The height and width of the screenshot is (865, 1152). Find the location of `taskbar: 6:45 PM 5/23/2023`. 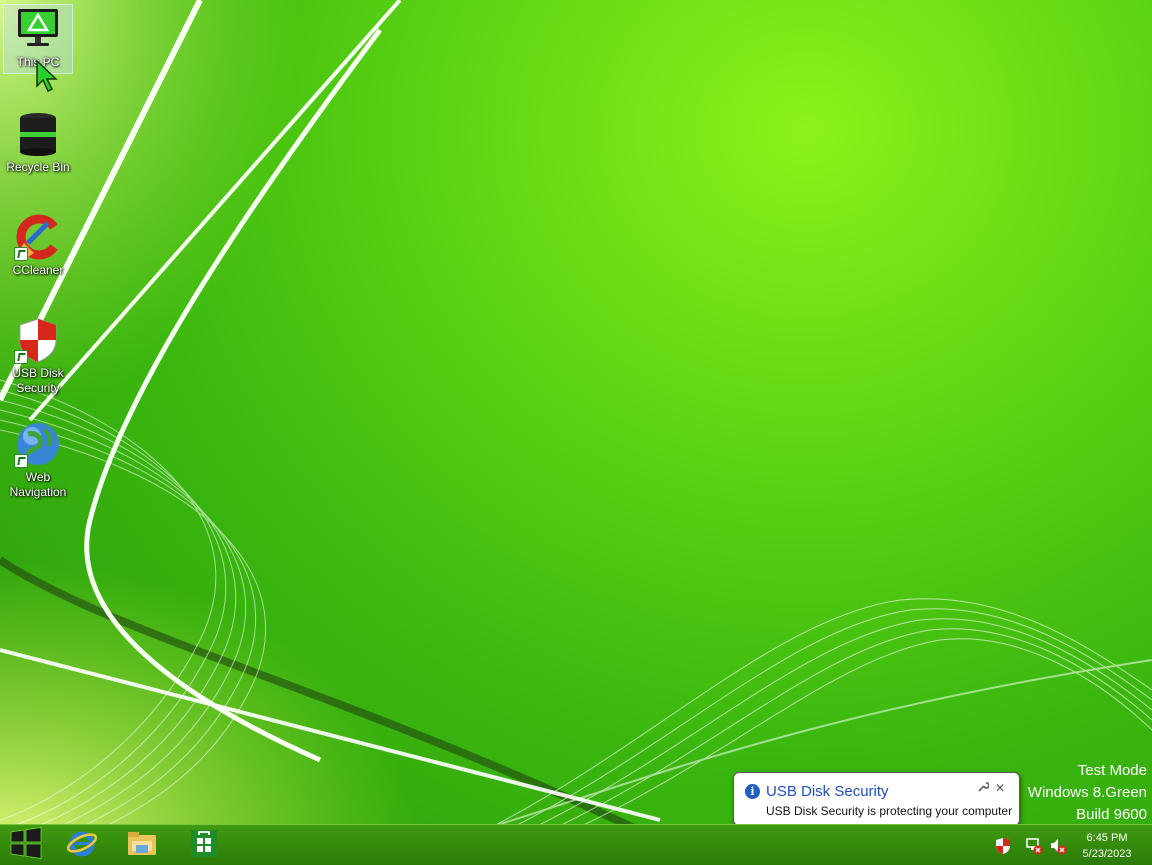

taskbar: 6:45 PM 5/23/2023 is located at coordinates (576, 844).